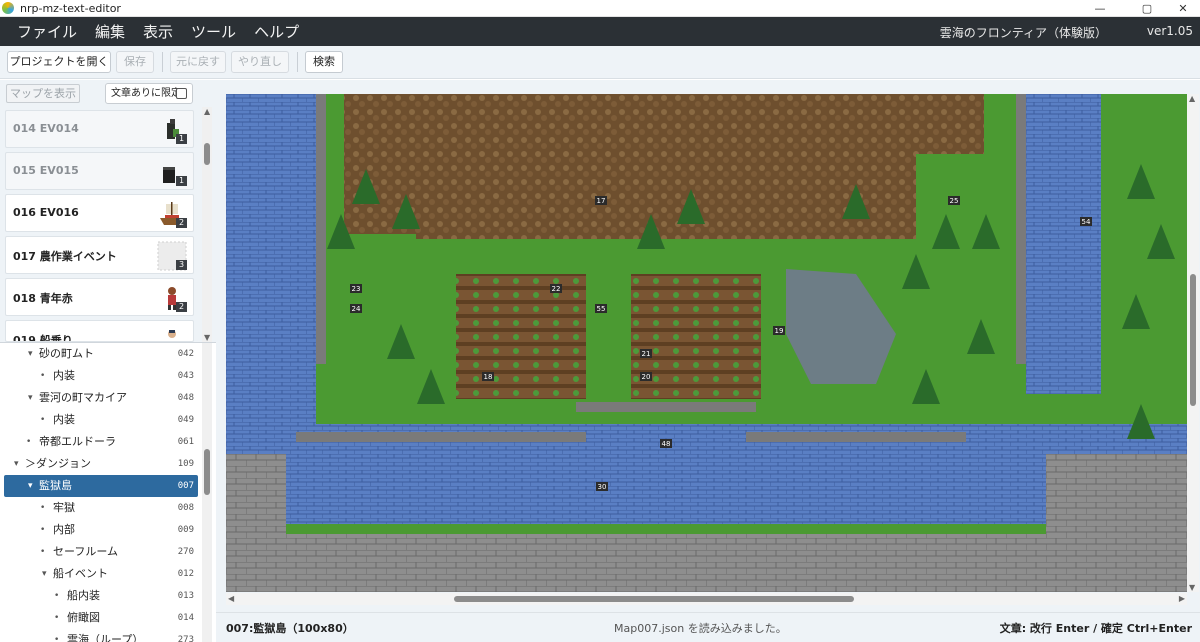 Image resolution: width=1200 pixels, height=642 pixels. Describe the element at coordinates (101, 376) in the screenshot. I see `tree-item: • 内装 043` at that location.